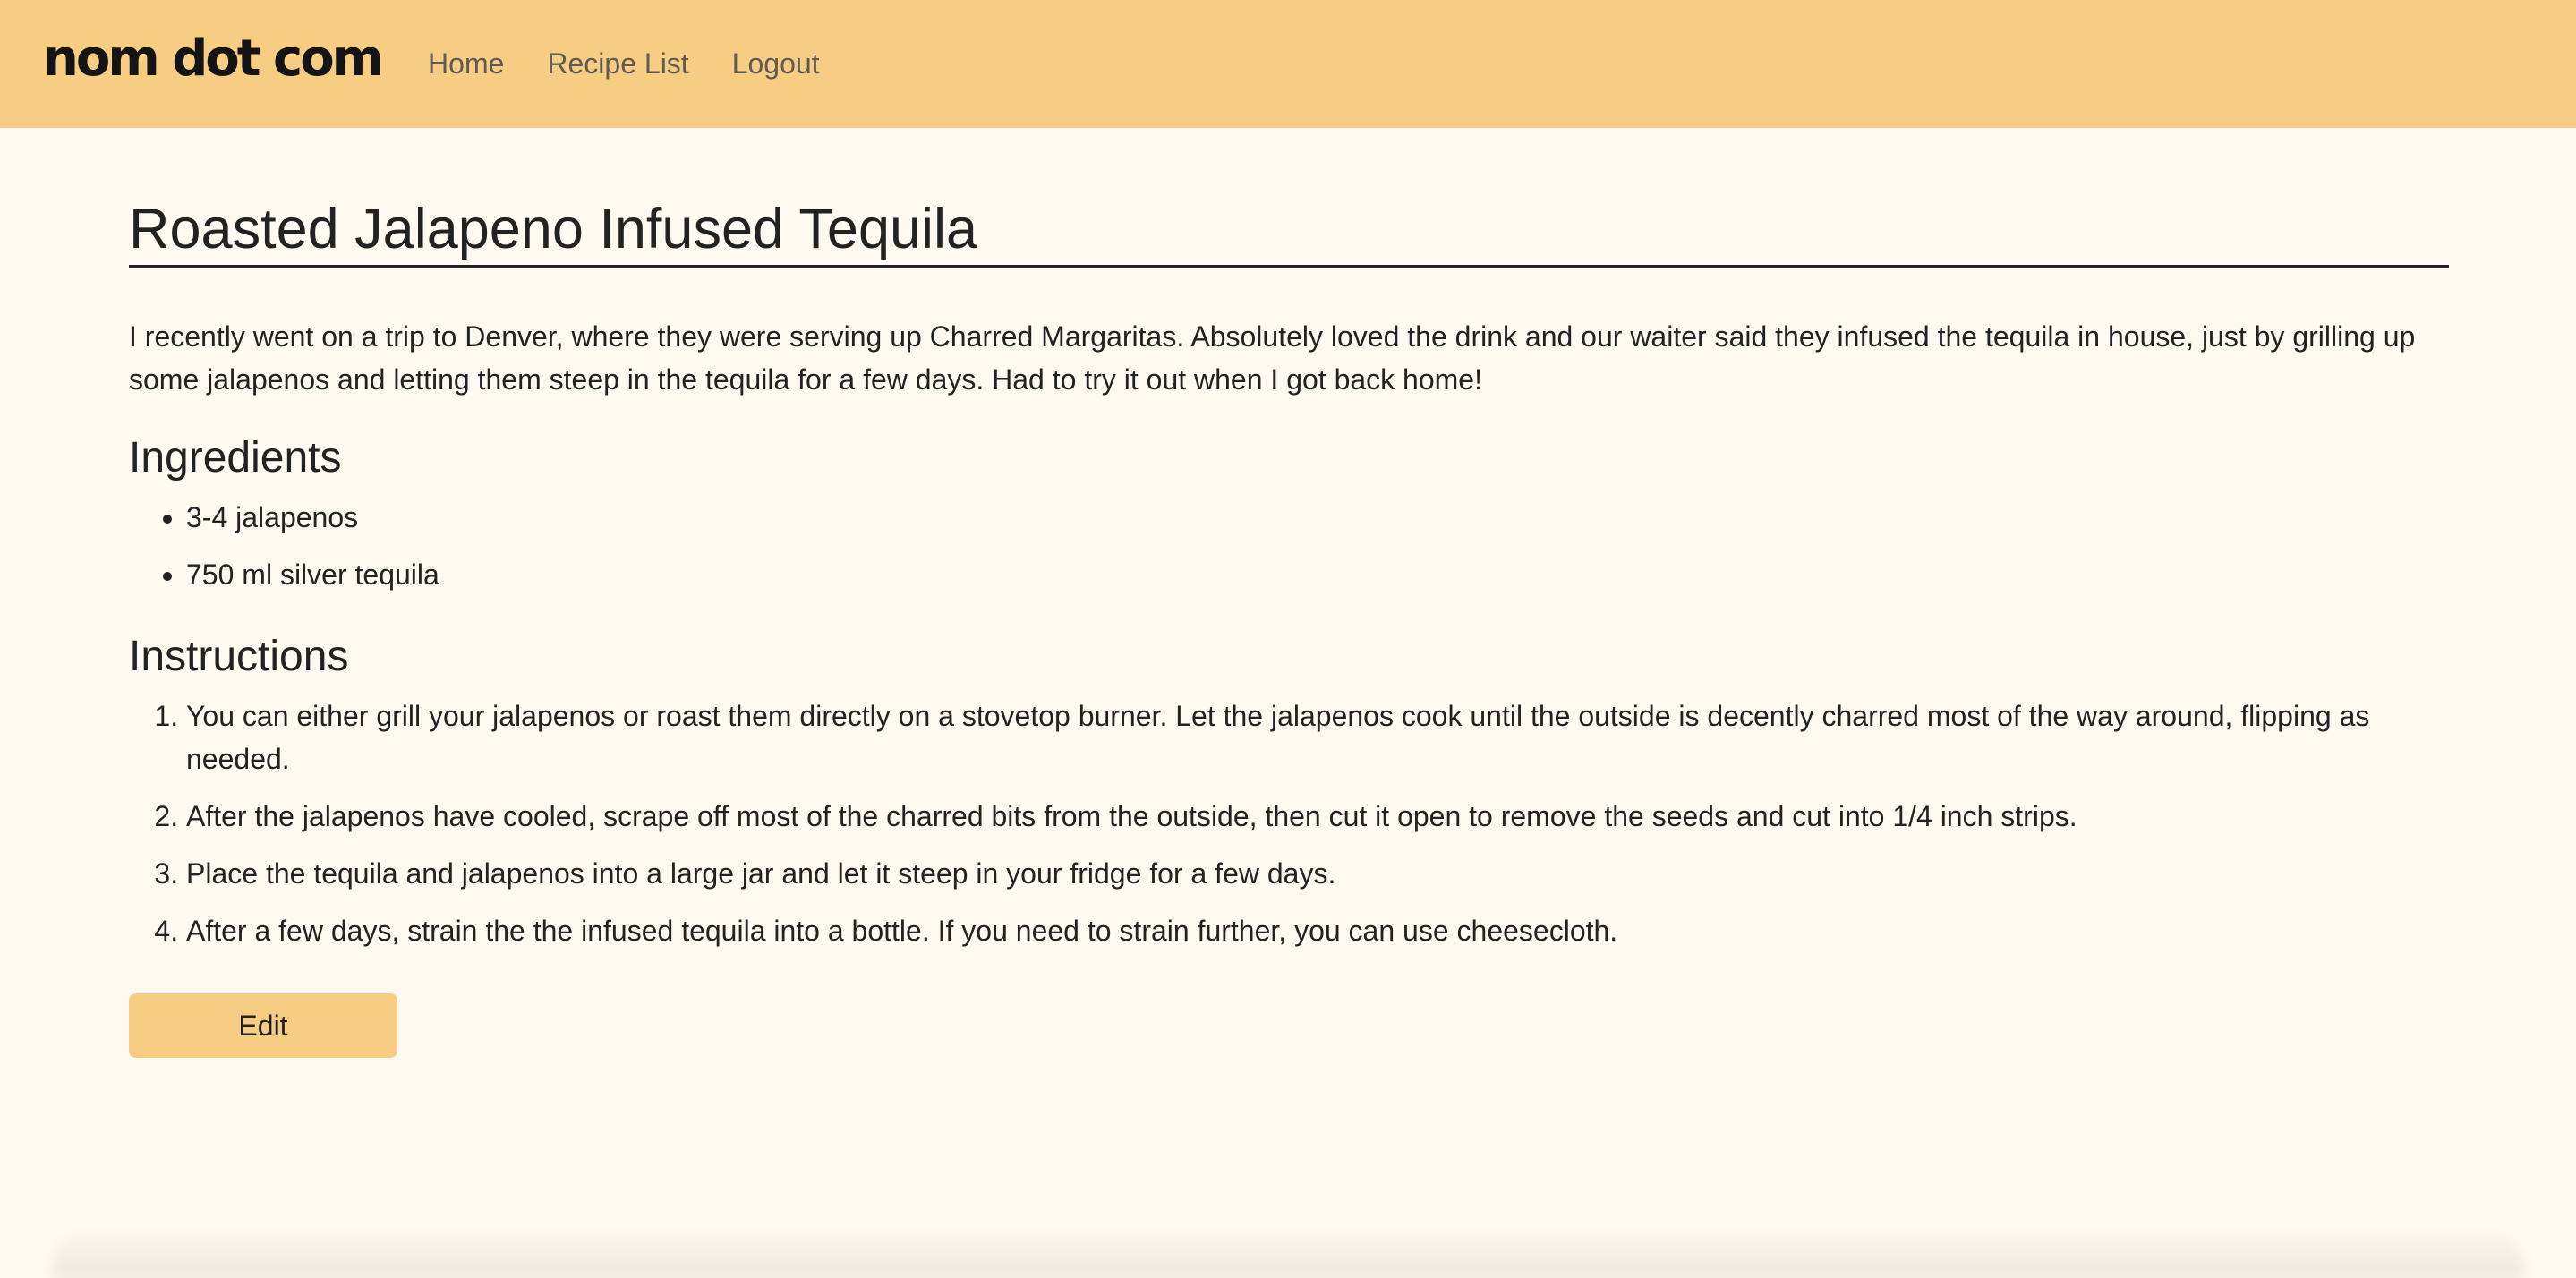  What do you see at coordinates (213, 58) in the screenshot?
I see `brand-logo: nom dot com` at bounding box center [213, 58].